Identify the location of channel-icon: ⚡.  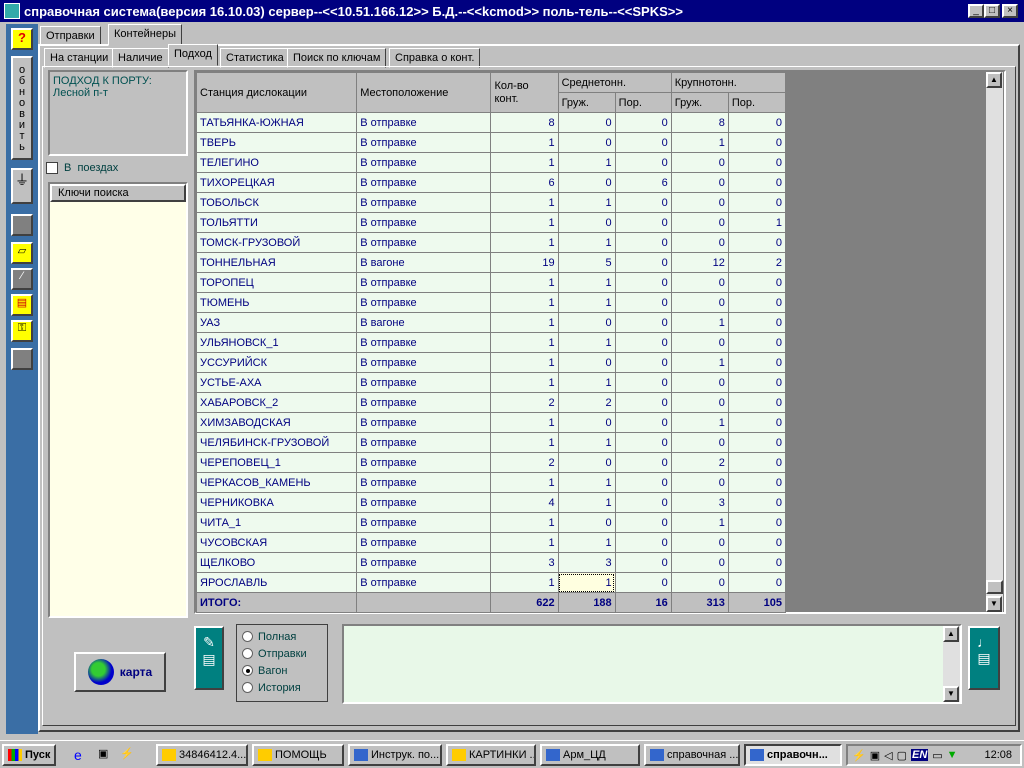
(127, 753).